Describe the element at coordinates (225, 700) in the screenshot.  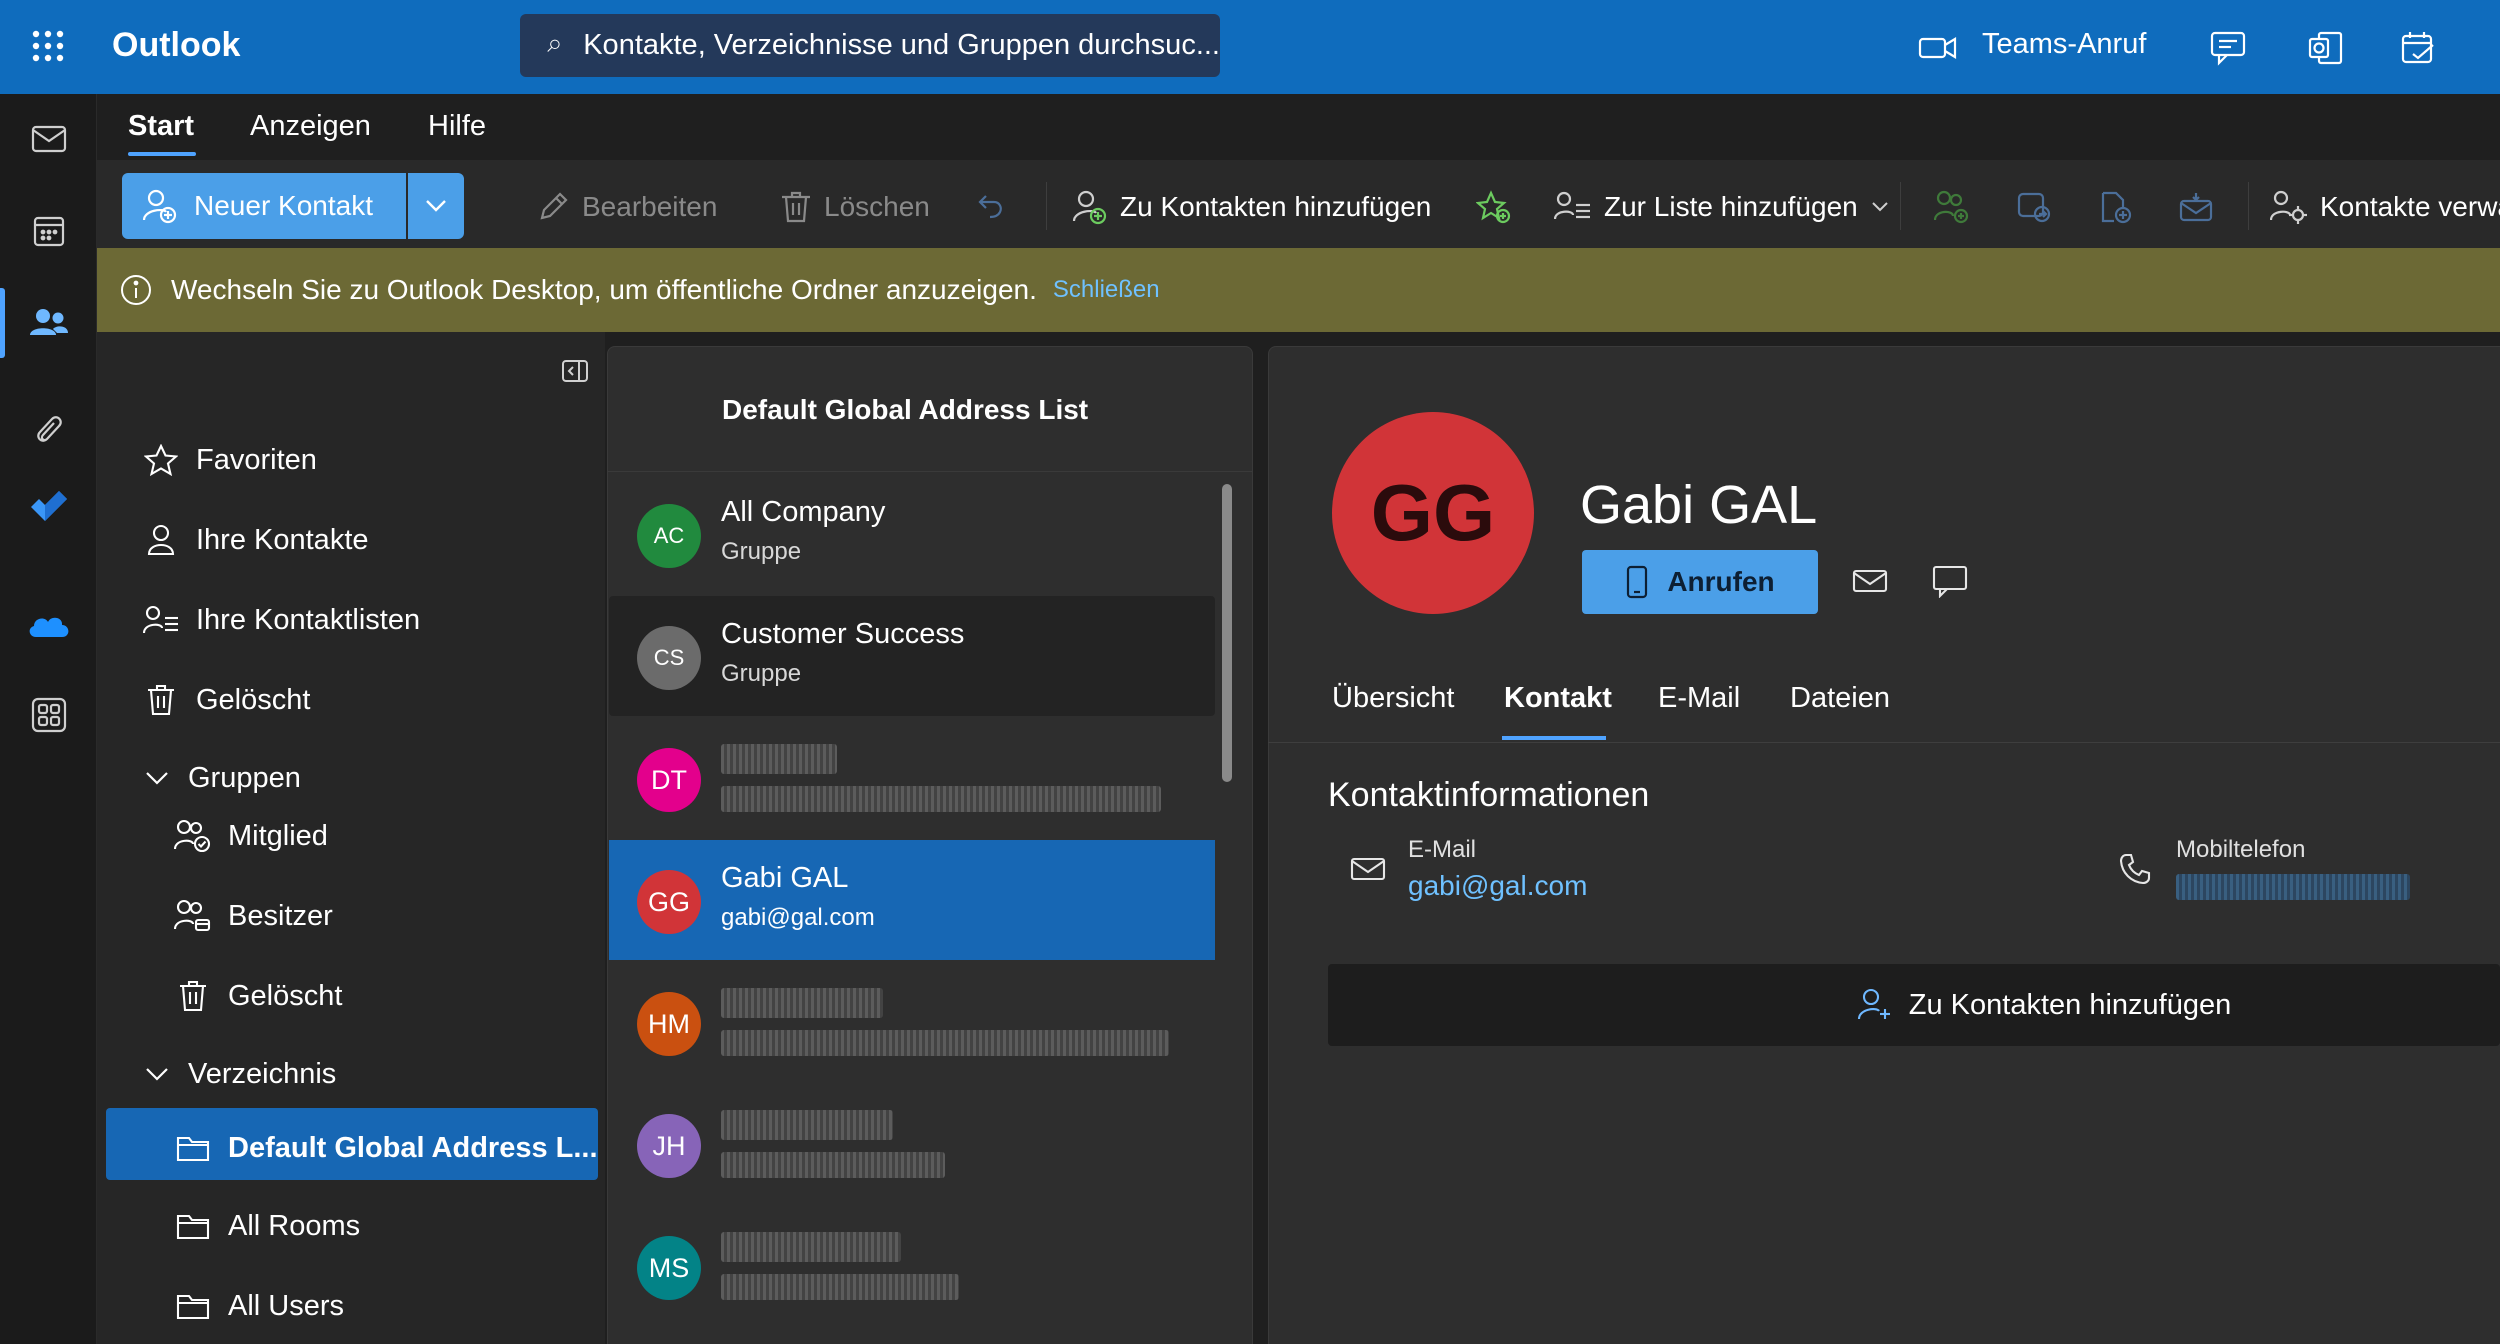
I see `nav-deleted: Gelöscht` at that location.